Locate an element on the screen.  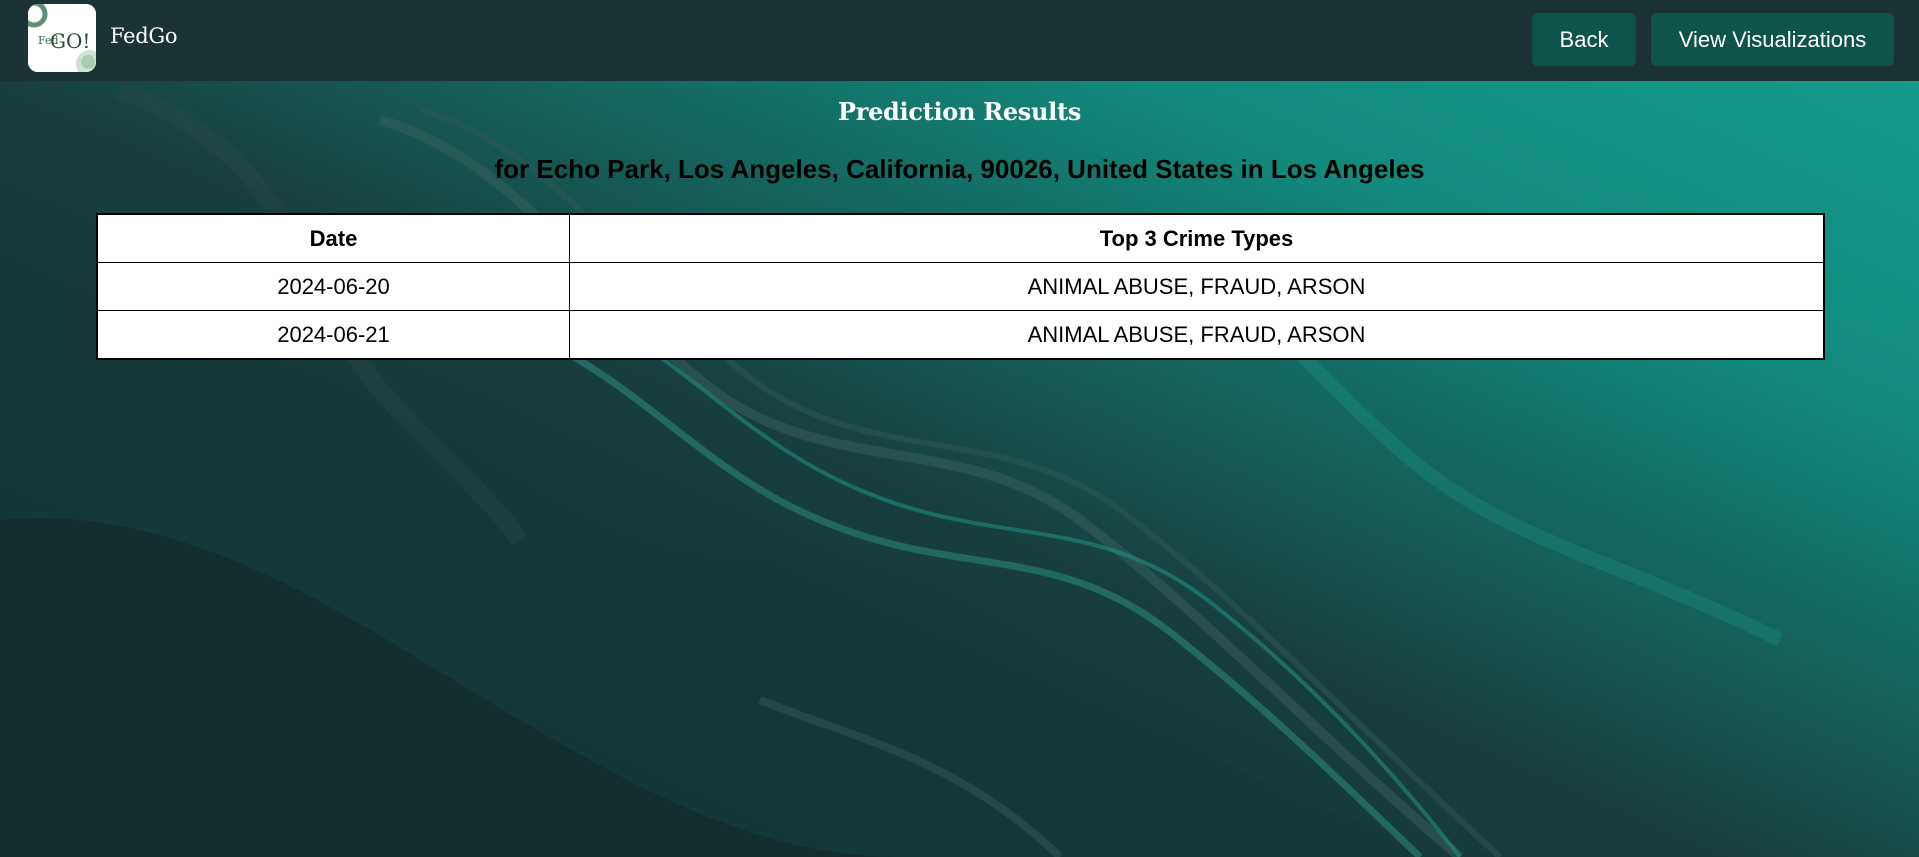
top-navbar: Fed GO! FedGo Back View Visualizations is located at coordinates (959, 40).